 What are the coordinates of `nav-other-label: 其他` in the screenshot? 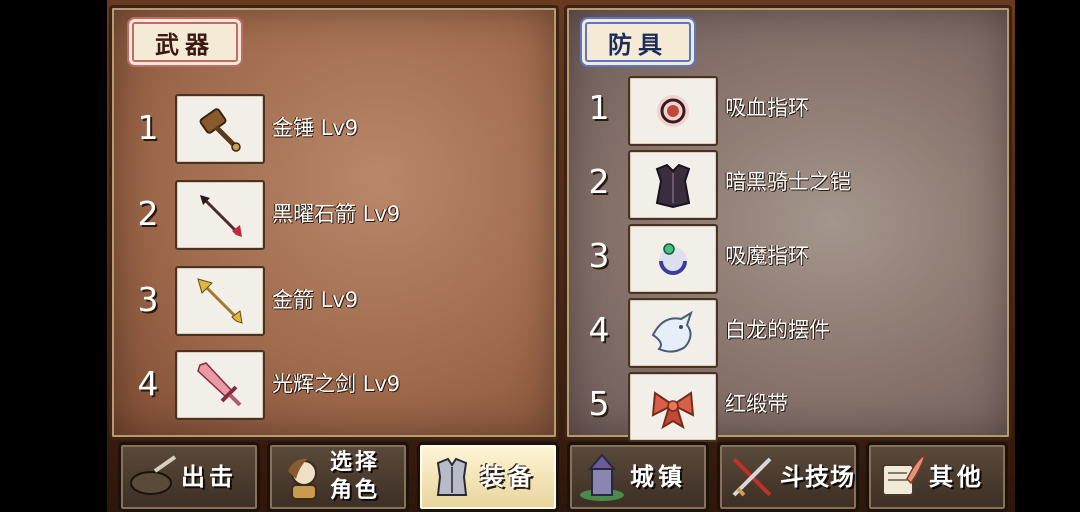 It's located at (957, 477).